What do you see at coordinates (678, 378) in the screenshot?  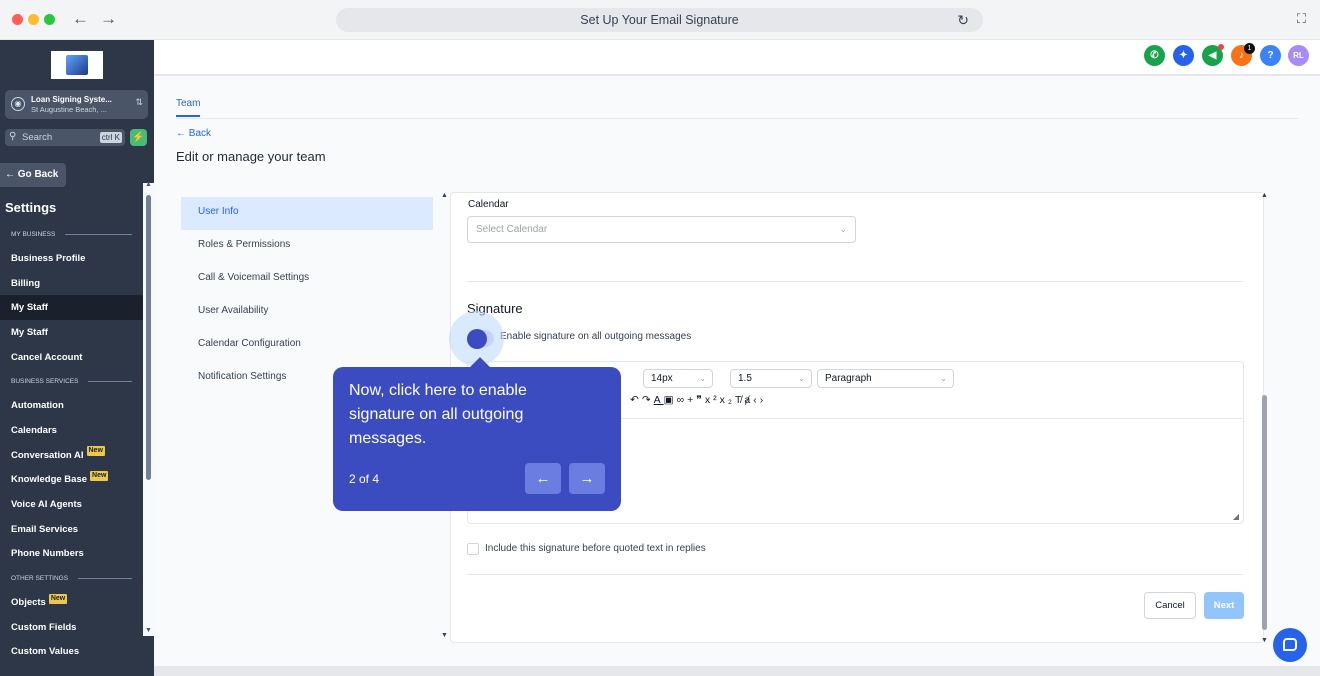 I see `font-size-select: 14px ⌄` at bounding box center [678, 378].